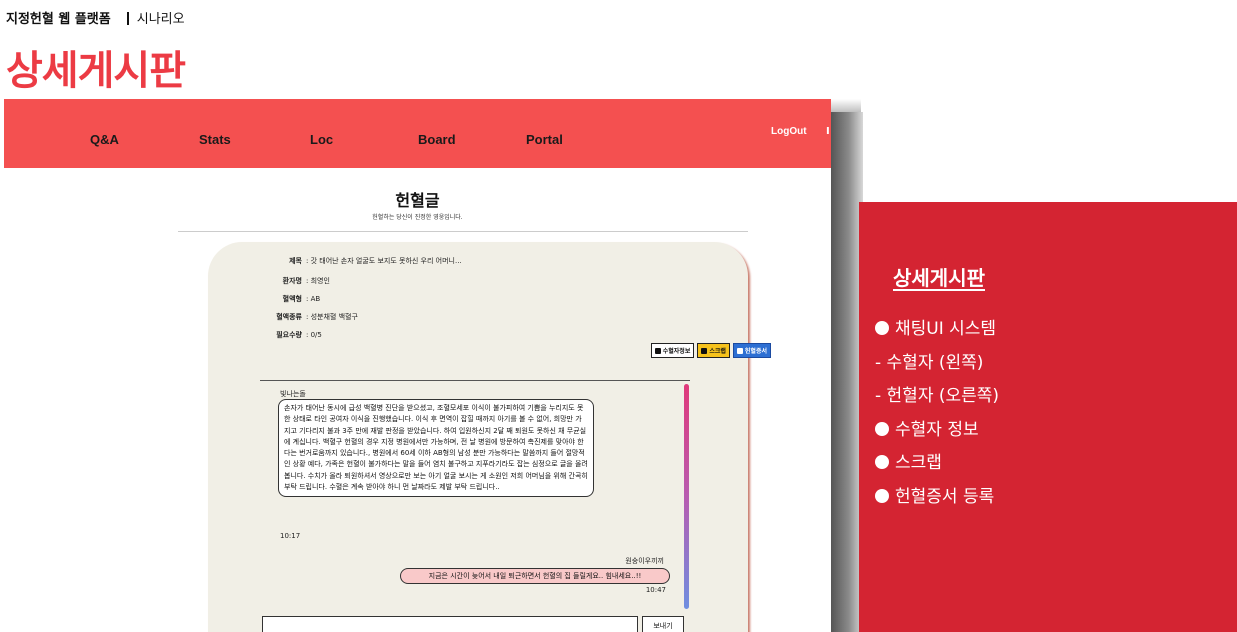 This screenshot has height=632, width=1237. I want to click on right-sender-name: 원숭이우끼끼, so click(644, 561).